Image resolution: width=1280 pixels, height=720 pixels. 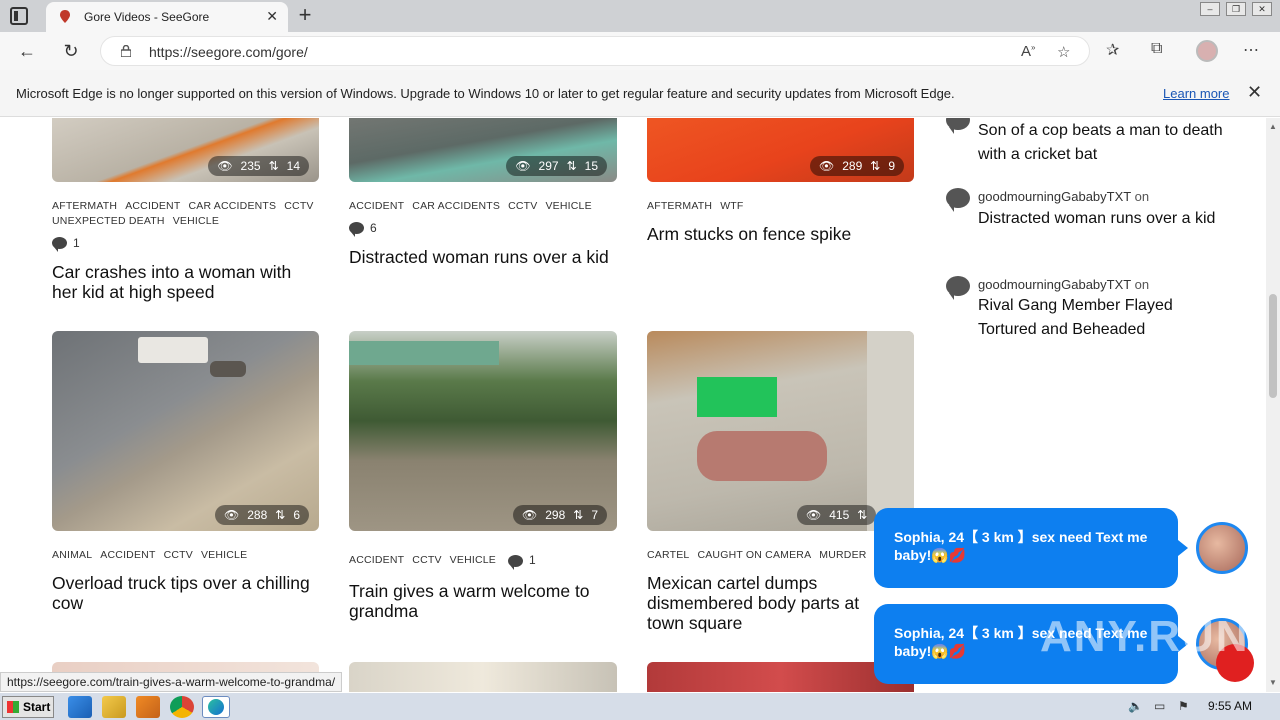 I want to click on post-stats: 👁 298 ⇅ 7, so click(x=559, y=515).